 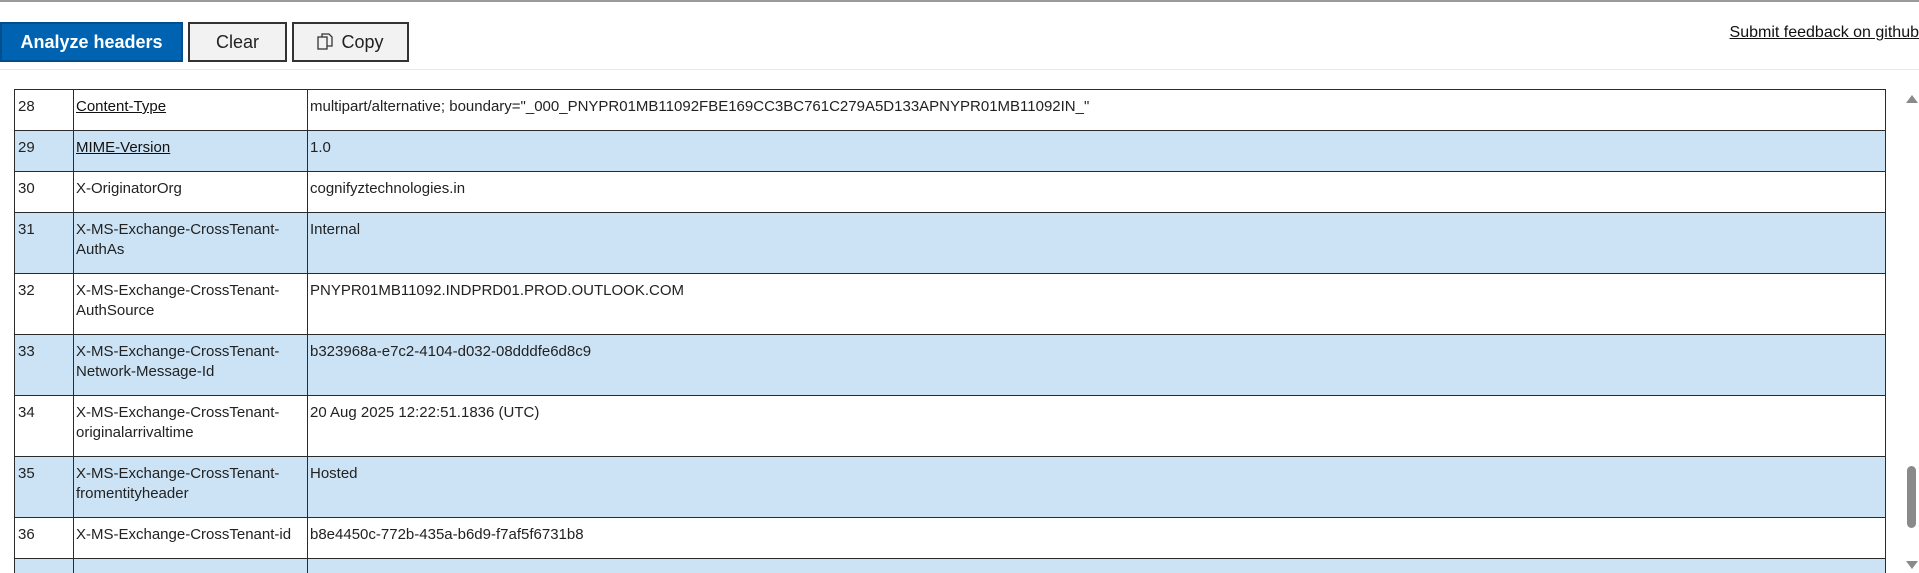 I want to click on clear-button: Clear, so click(x=237, y=42).